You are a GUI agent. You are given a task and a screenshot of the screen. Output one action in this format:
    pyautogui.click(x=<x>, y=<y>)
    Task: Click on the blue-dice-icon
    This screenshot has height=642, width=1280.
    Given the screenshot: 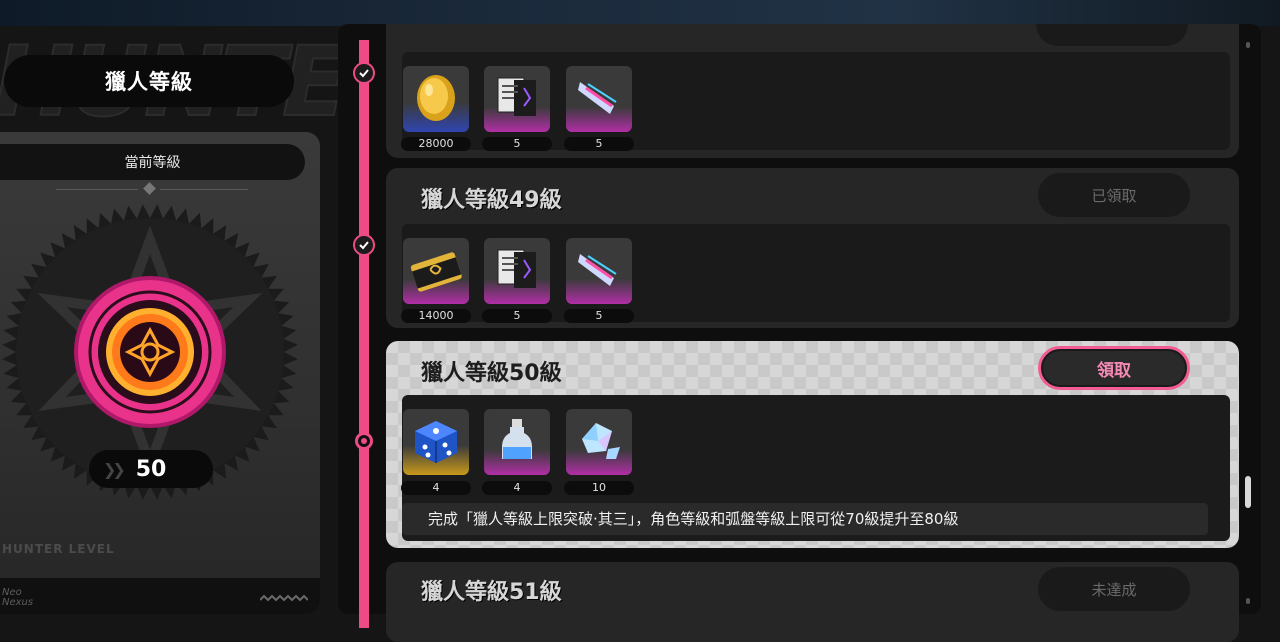 What is the action you would take?
    pyautogui.click(x=436, y=442)
    